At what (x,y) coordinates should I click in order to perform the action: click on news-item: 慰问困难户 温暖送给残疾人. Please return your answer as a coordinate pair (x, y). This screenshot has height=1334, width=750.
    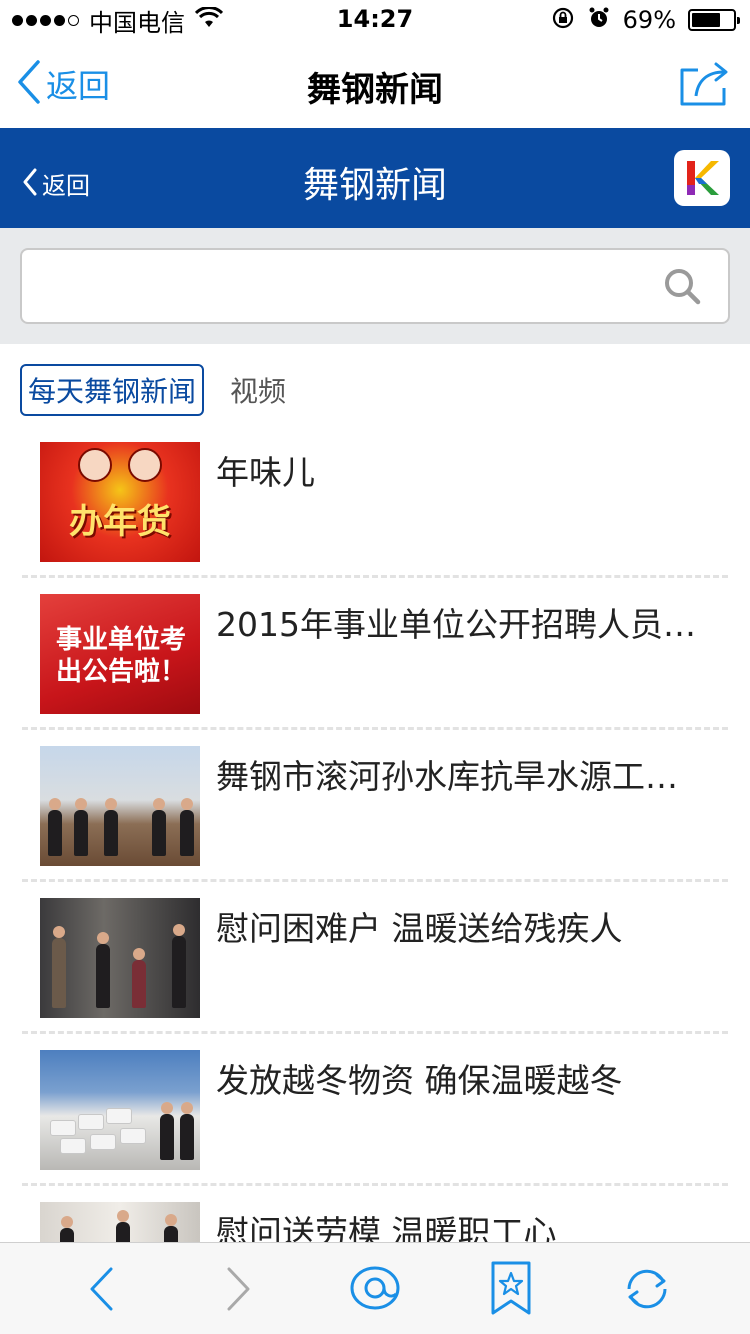
    Looking at the image, I should click on (375, 958).